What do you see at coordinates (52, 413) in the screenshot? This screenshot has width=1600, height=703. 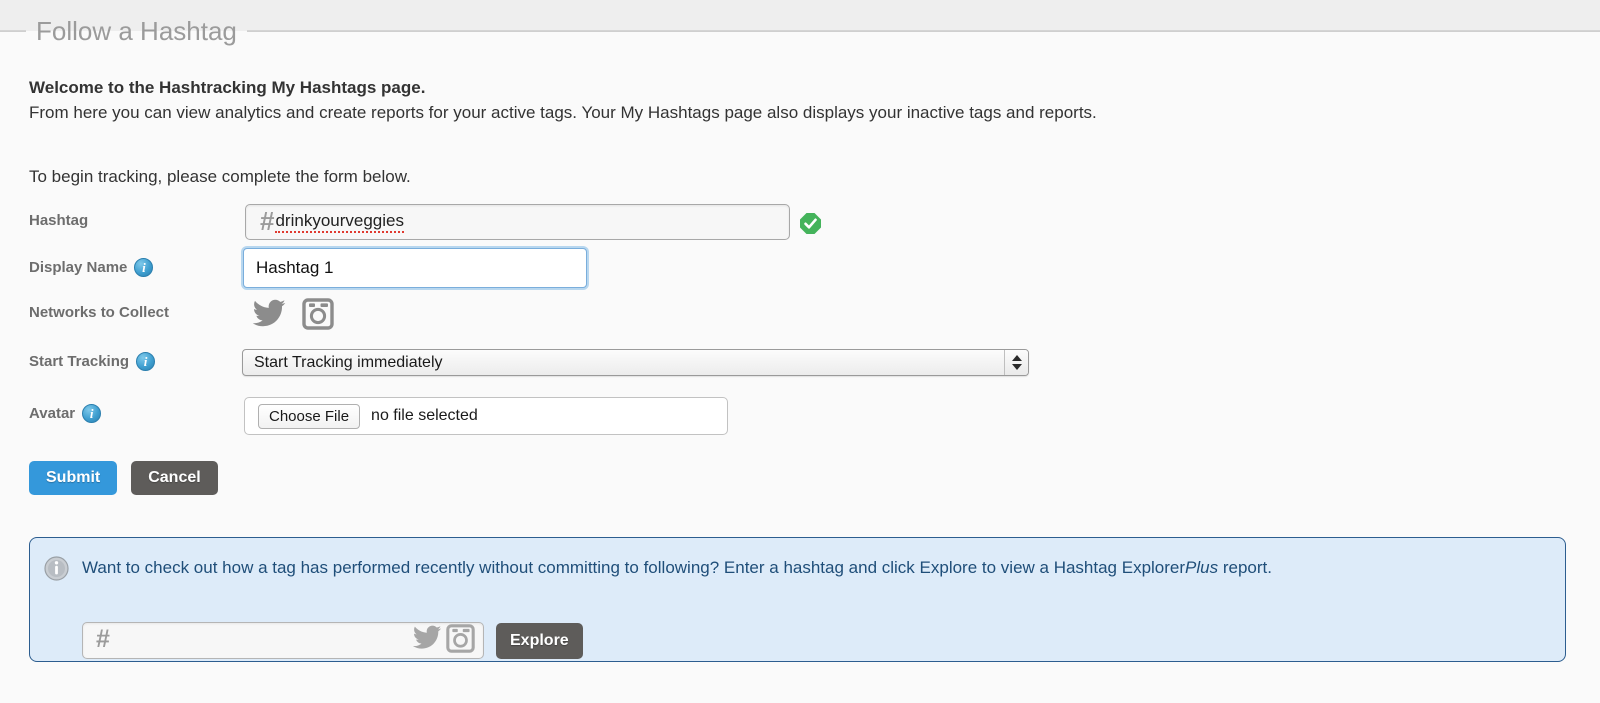 I see `avatar-label: Avatar` at bounding box center [52, 413].